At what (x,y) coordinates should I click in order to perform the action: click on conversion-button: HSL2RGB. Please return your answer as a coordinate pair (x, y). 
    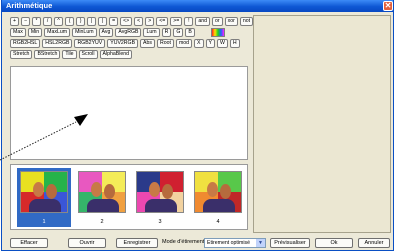
    Looking at the image, I should click on (57, 43).